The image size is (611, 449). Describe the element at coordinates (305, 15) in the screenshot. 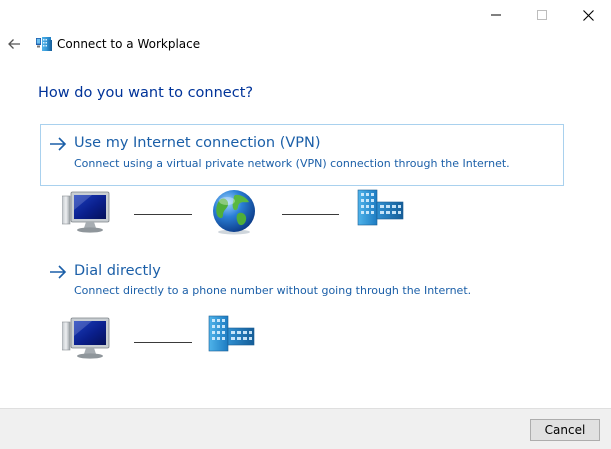

I see `title-bar` at that location.